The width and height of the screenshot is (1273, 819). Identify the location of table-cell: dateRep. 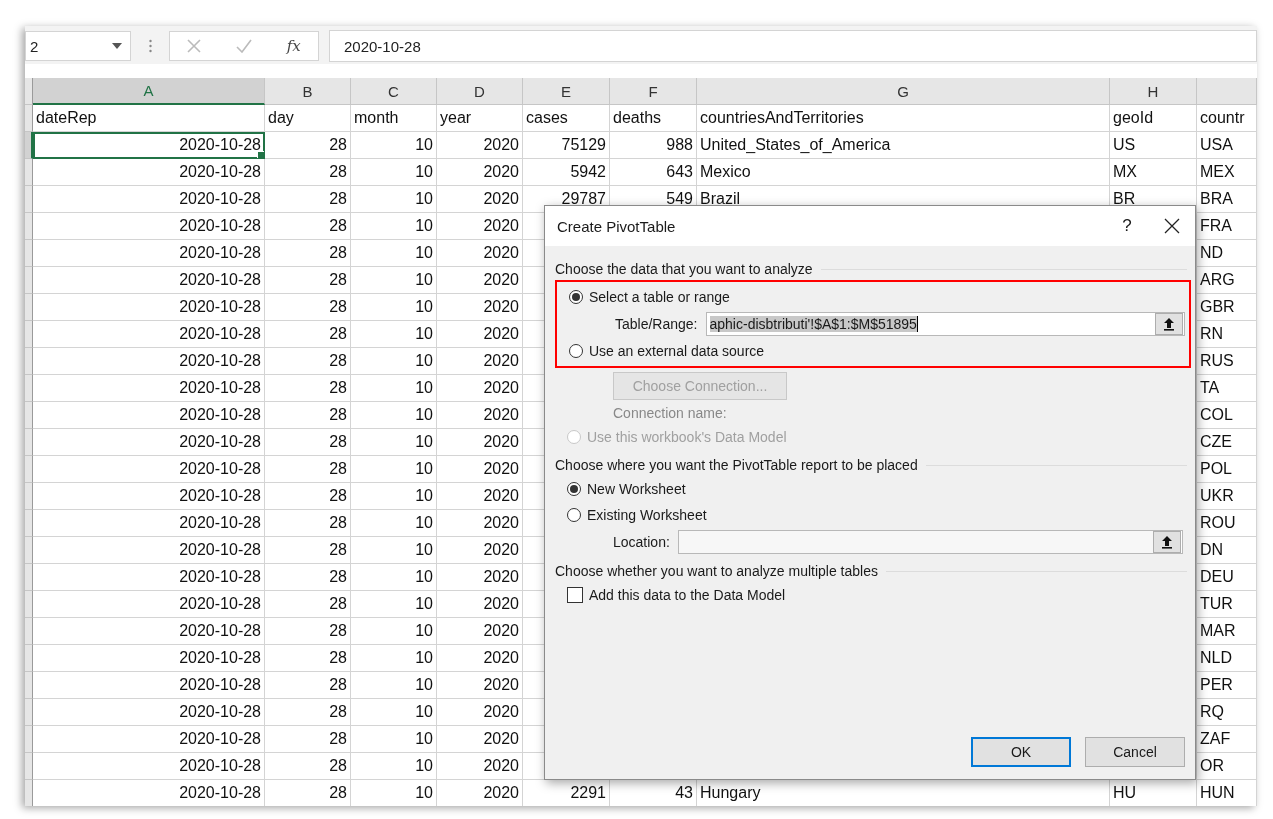
(149, 118).